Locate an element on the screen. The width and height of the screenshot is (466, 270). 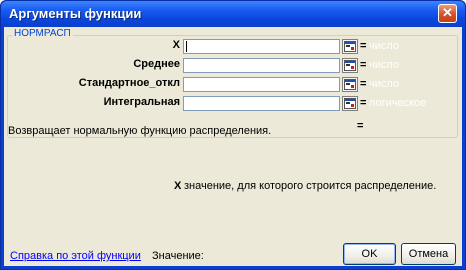
arg-result-eq-cumulative: = is located at coordinates (363, 103).